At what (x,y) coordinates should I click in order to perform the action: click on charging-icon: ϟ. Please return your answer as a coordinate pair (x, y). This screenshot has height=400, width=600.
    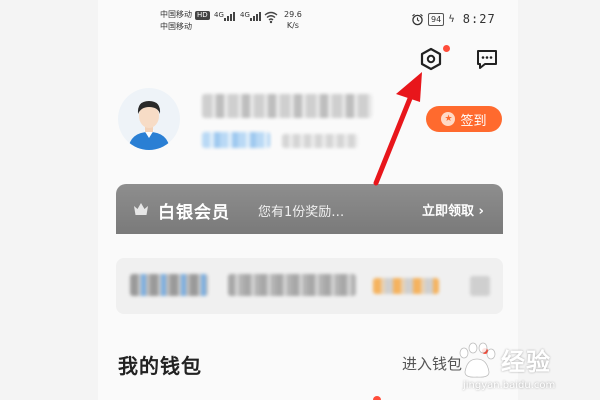
    Looking at the image, I should click on (451, 19).